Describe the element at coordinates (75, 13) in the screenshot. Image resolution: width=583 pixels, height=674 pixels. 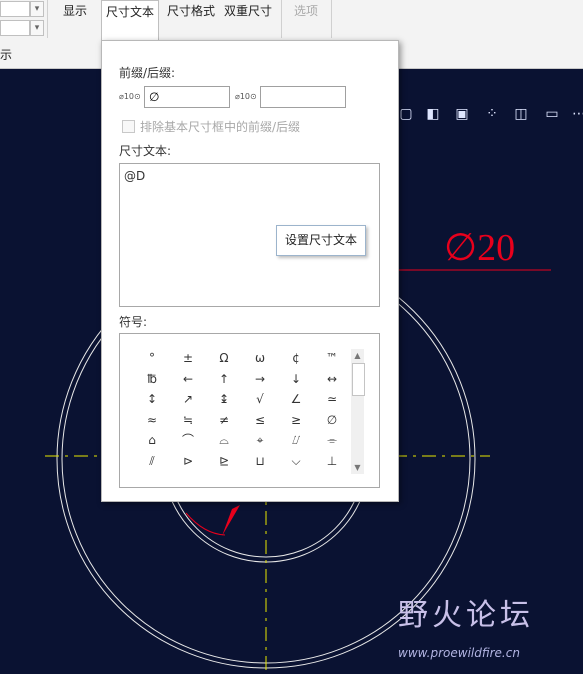
I see `tab-display: 显示` at that location.